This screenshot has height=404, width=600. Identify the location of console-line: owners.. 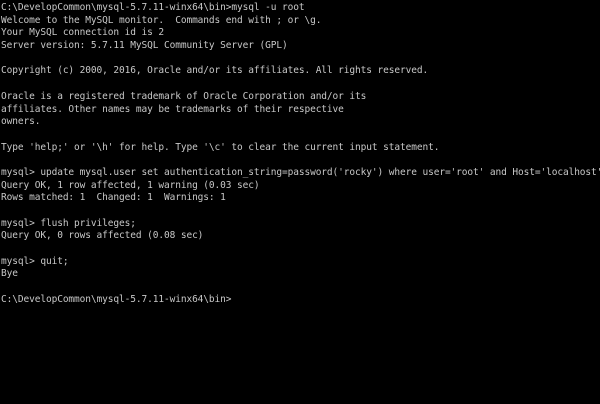
(21, 122).